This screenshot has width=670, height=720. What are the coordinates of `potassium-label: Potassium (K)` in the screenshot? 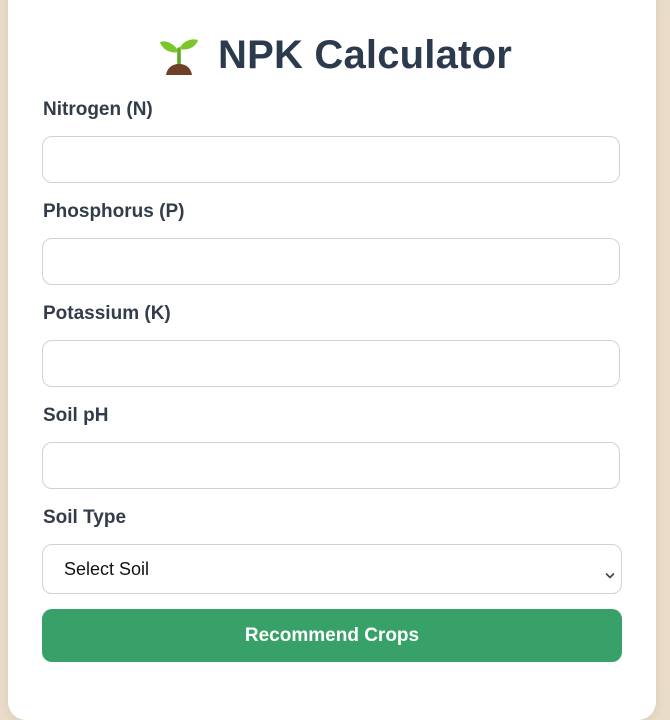 It's located at (107, 313).